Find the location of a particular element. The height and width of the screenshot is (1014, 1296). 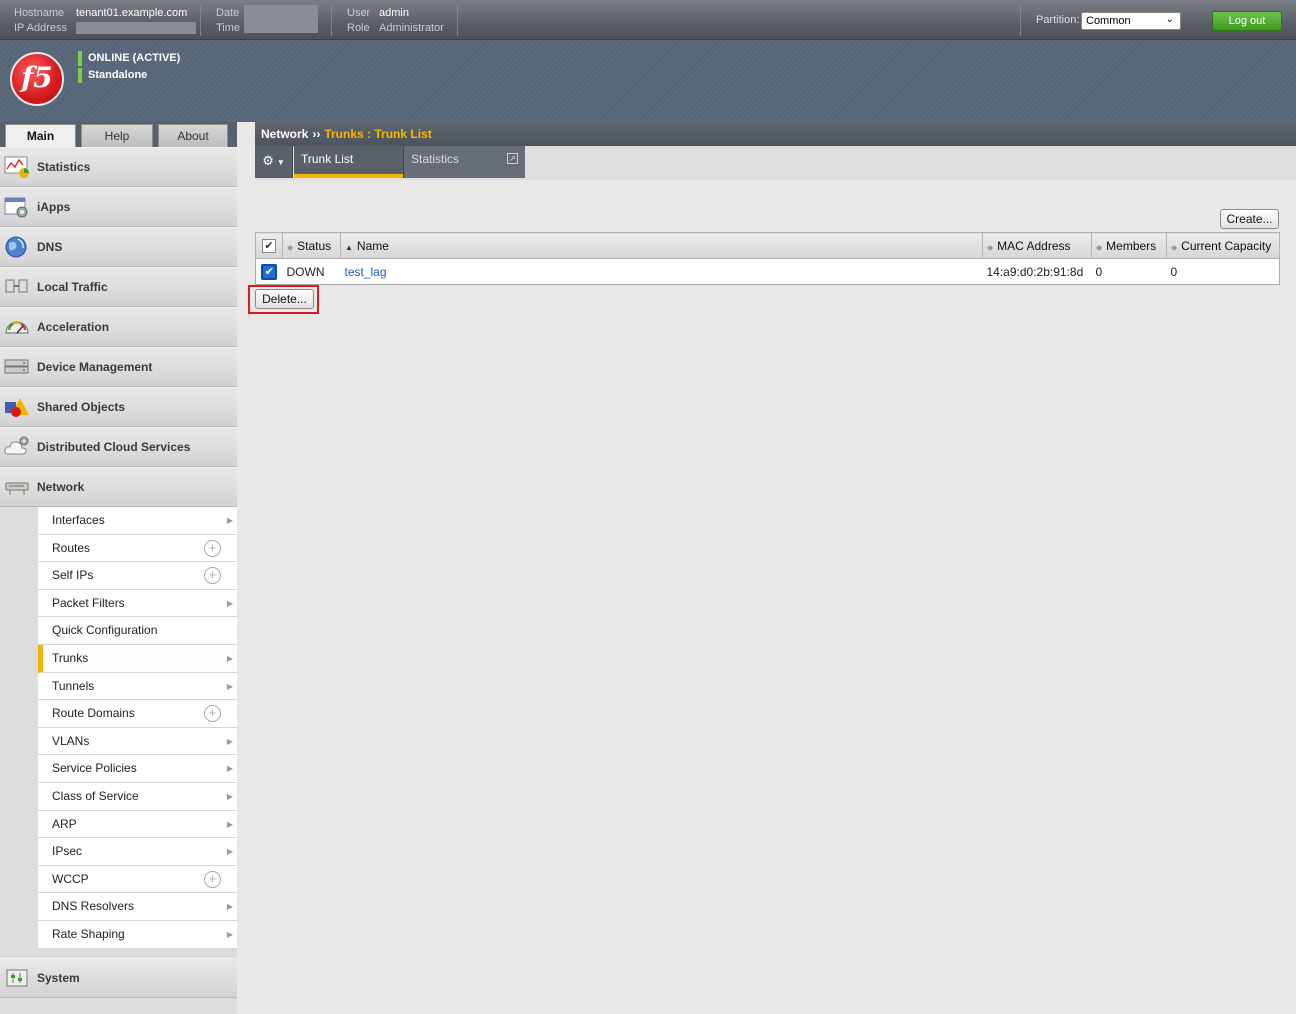

select-all-checkbox: ✔ is located at coordinates (269, 246).